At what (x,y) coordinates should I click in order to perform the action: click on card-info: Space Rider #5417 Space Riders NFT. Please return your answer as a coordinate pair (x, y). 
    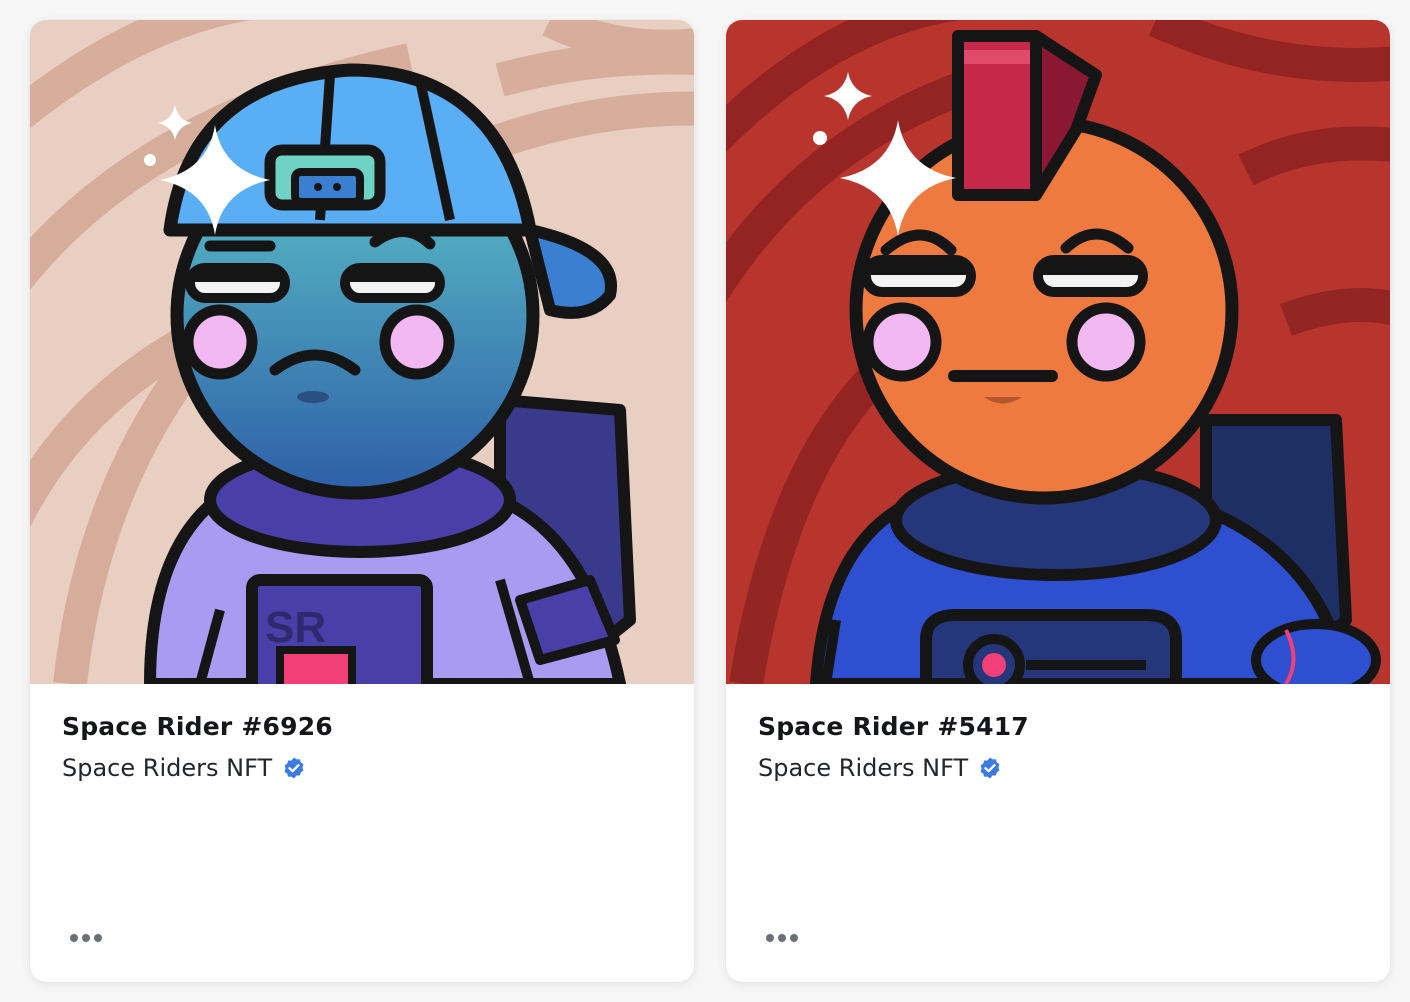
    Looking at the image, I should click on (1058, 747).